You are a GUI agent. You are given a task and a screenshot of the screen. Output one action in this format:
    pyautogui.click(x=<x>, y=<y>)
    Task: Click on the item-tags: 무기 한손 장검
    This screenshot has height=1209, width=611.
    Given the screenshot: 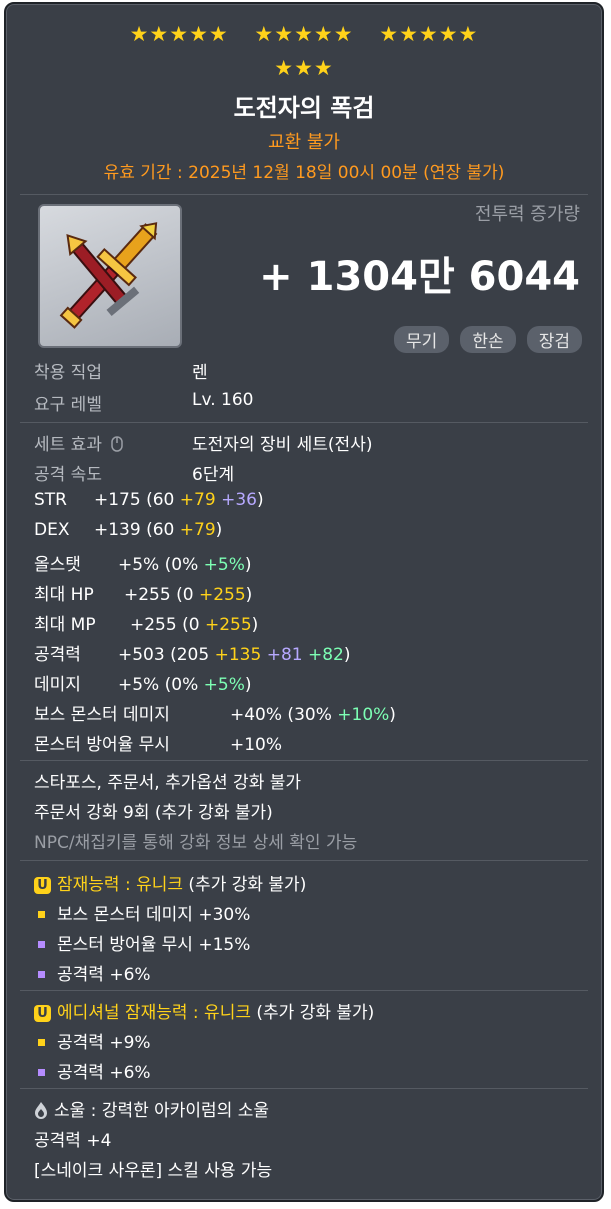 What is the action you would take?
    pyautogui.click(x=485, y=339)
    